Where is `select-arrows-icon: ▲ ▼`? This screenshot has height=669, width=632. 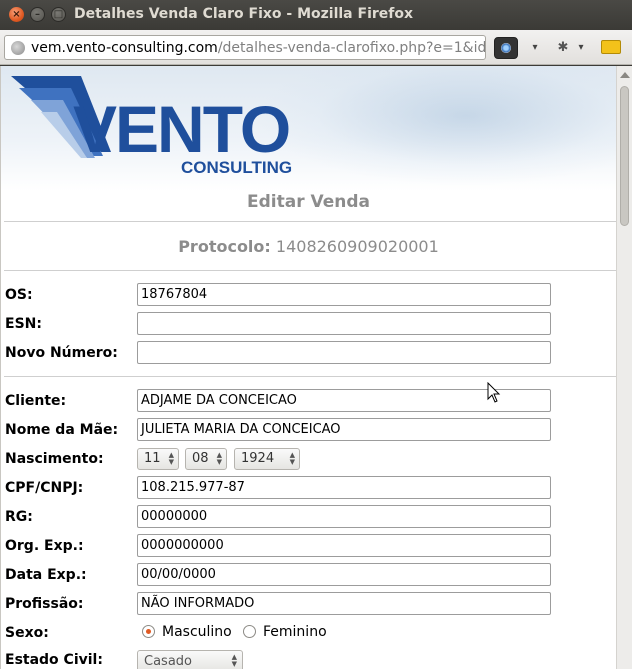
select-arrows-icon: ▲ ▼ is located at coordinates (234, 660).